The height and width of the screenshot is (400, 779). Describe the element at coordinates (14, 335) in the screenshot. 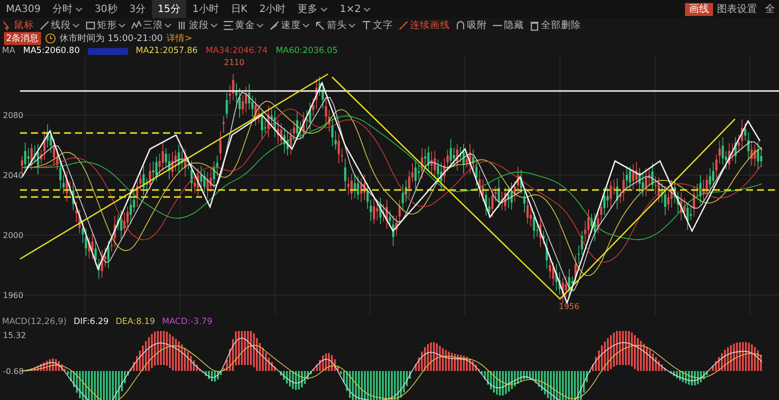

I see `macd-axis-label: 15.32` at that location.